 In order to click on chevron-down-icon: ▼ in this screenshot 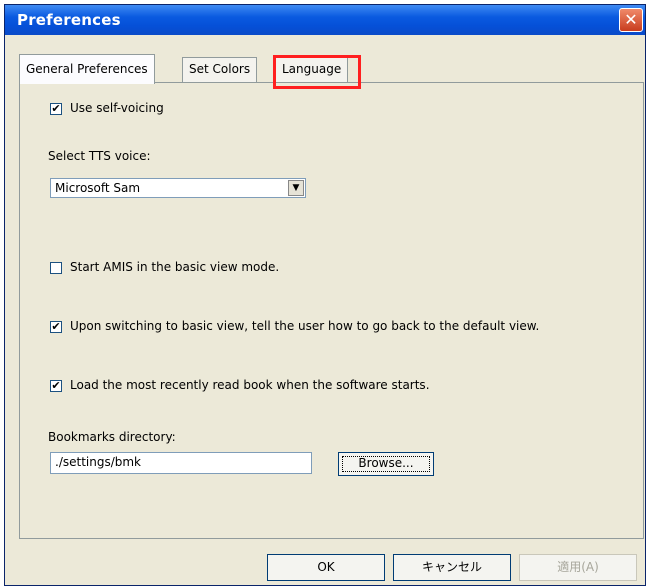, I will do `click(296, 188)`.